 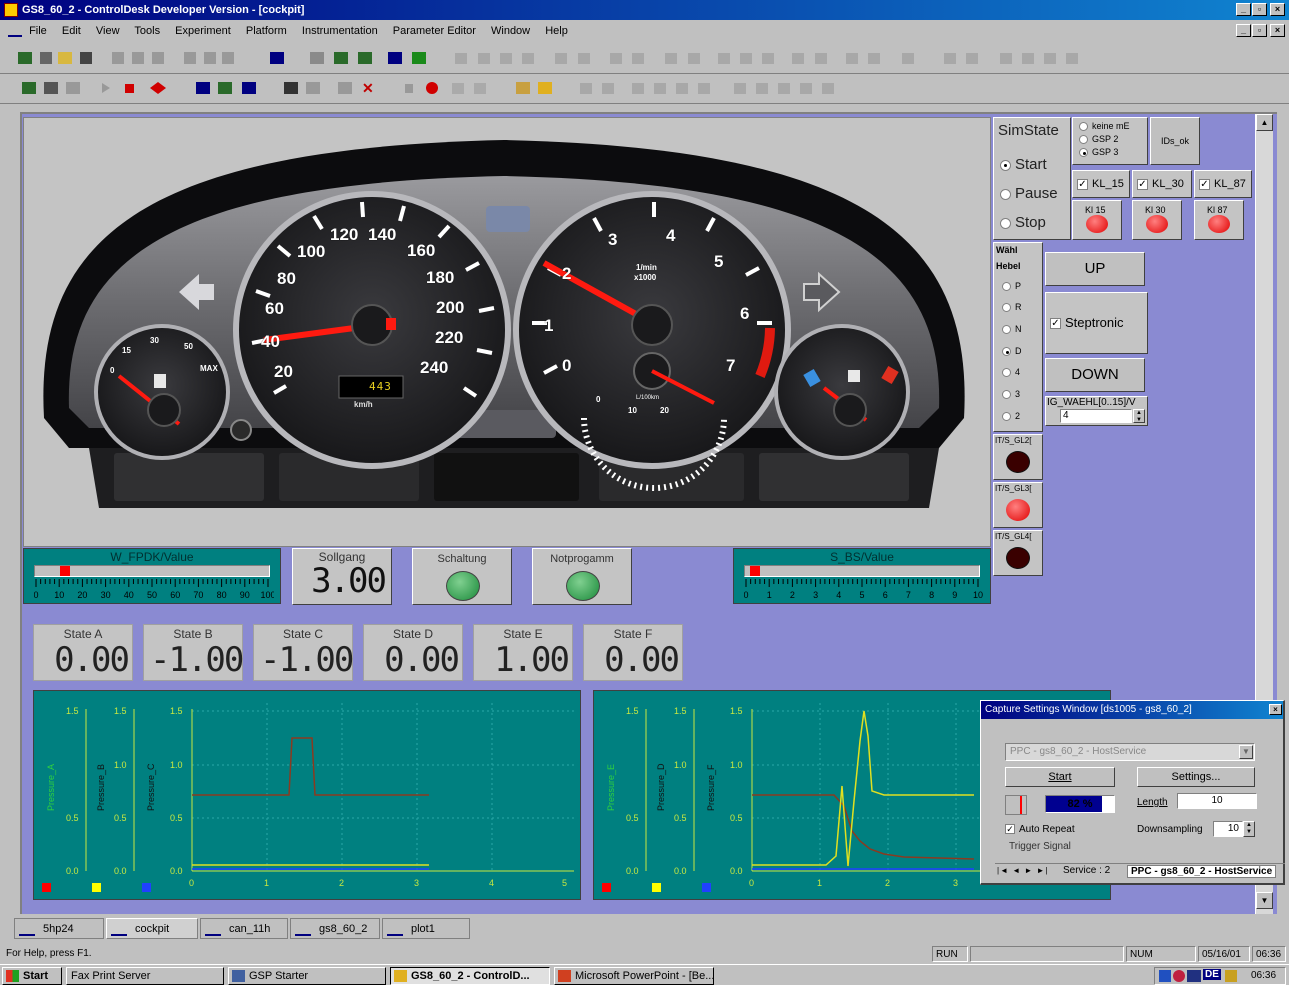 I want to click on gsp-option-gsp3: GSP 3, so click(x=1098, y=152).